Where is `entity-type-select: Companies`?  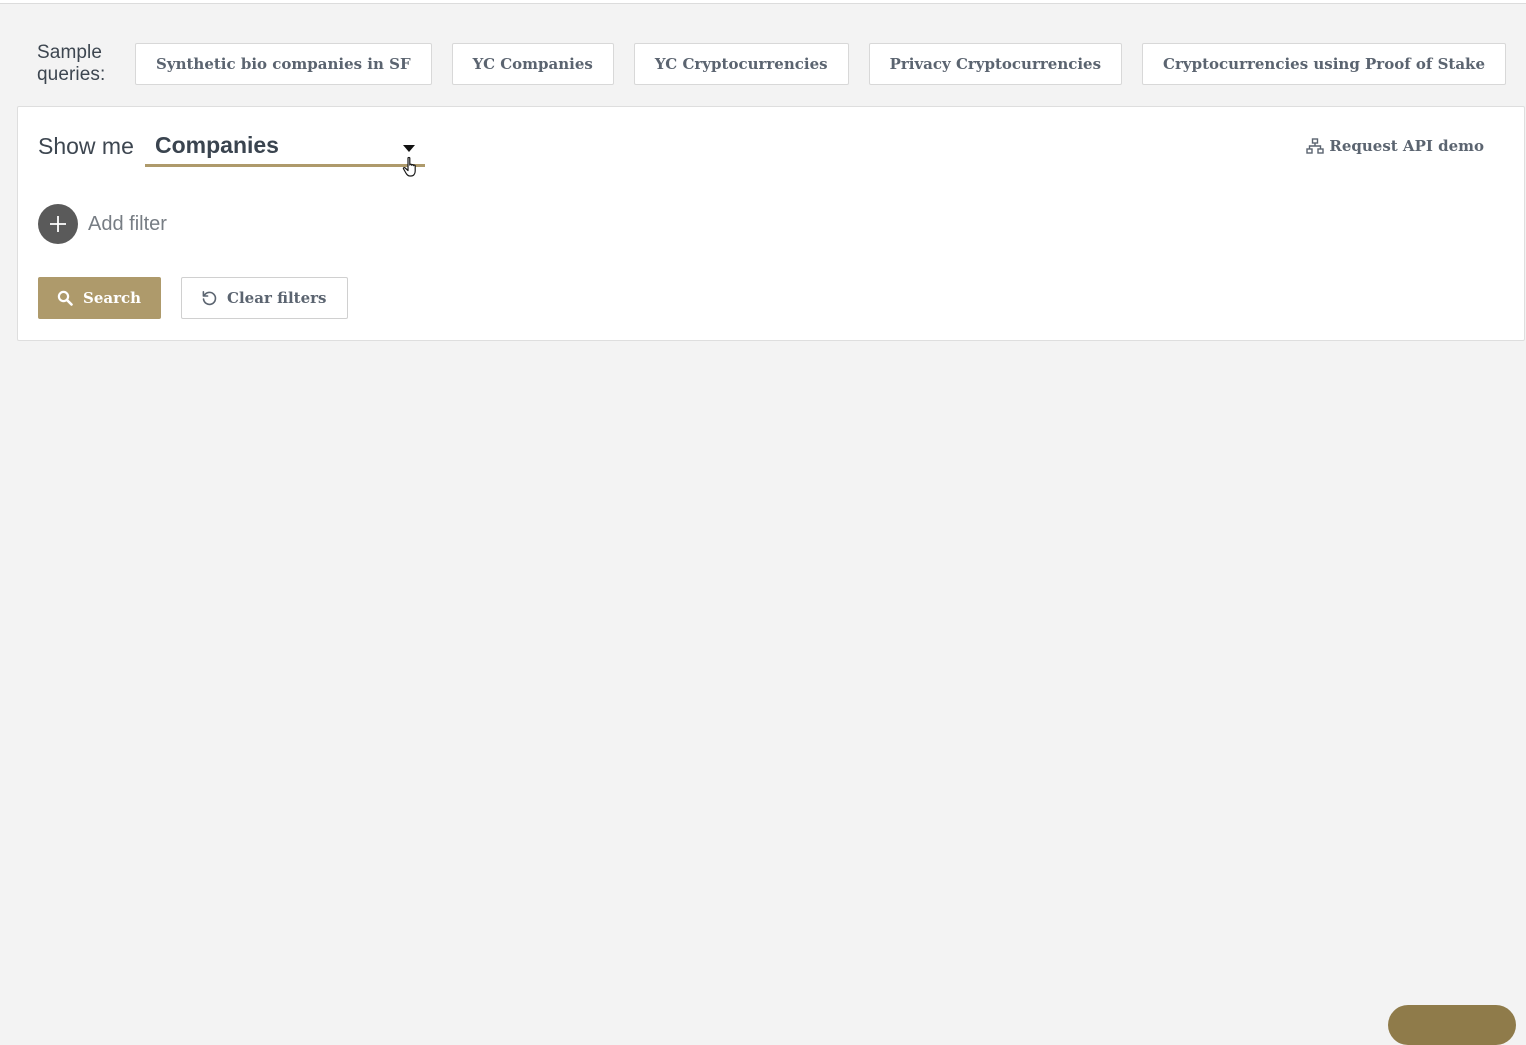
entity-type-select: Companies is located at coordinates (285, 148).